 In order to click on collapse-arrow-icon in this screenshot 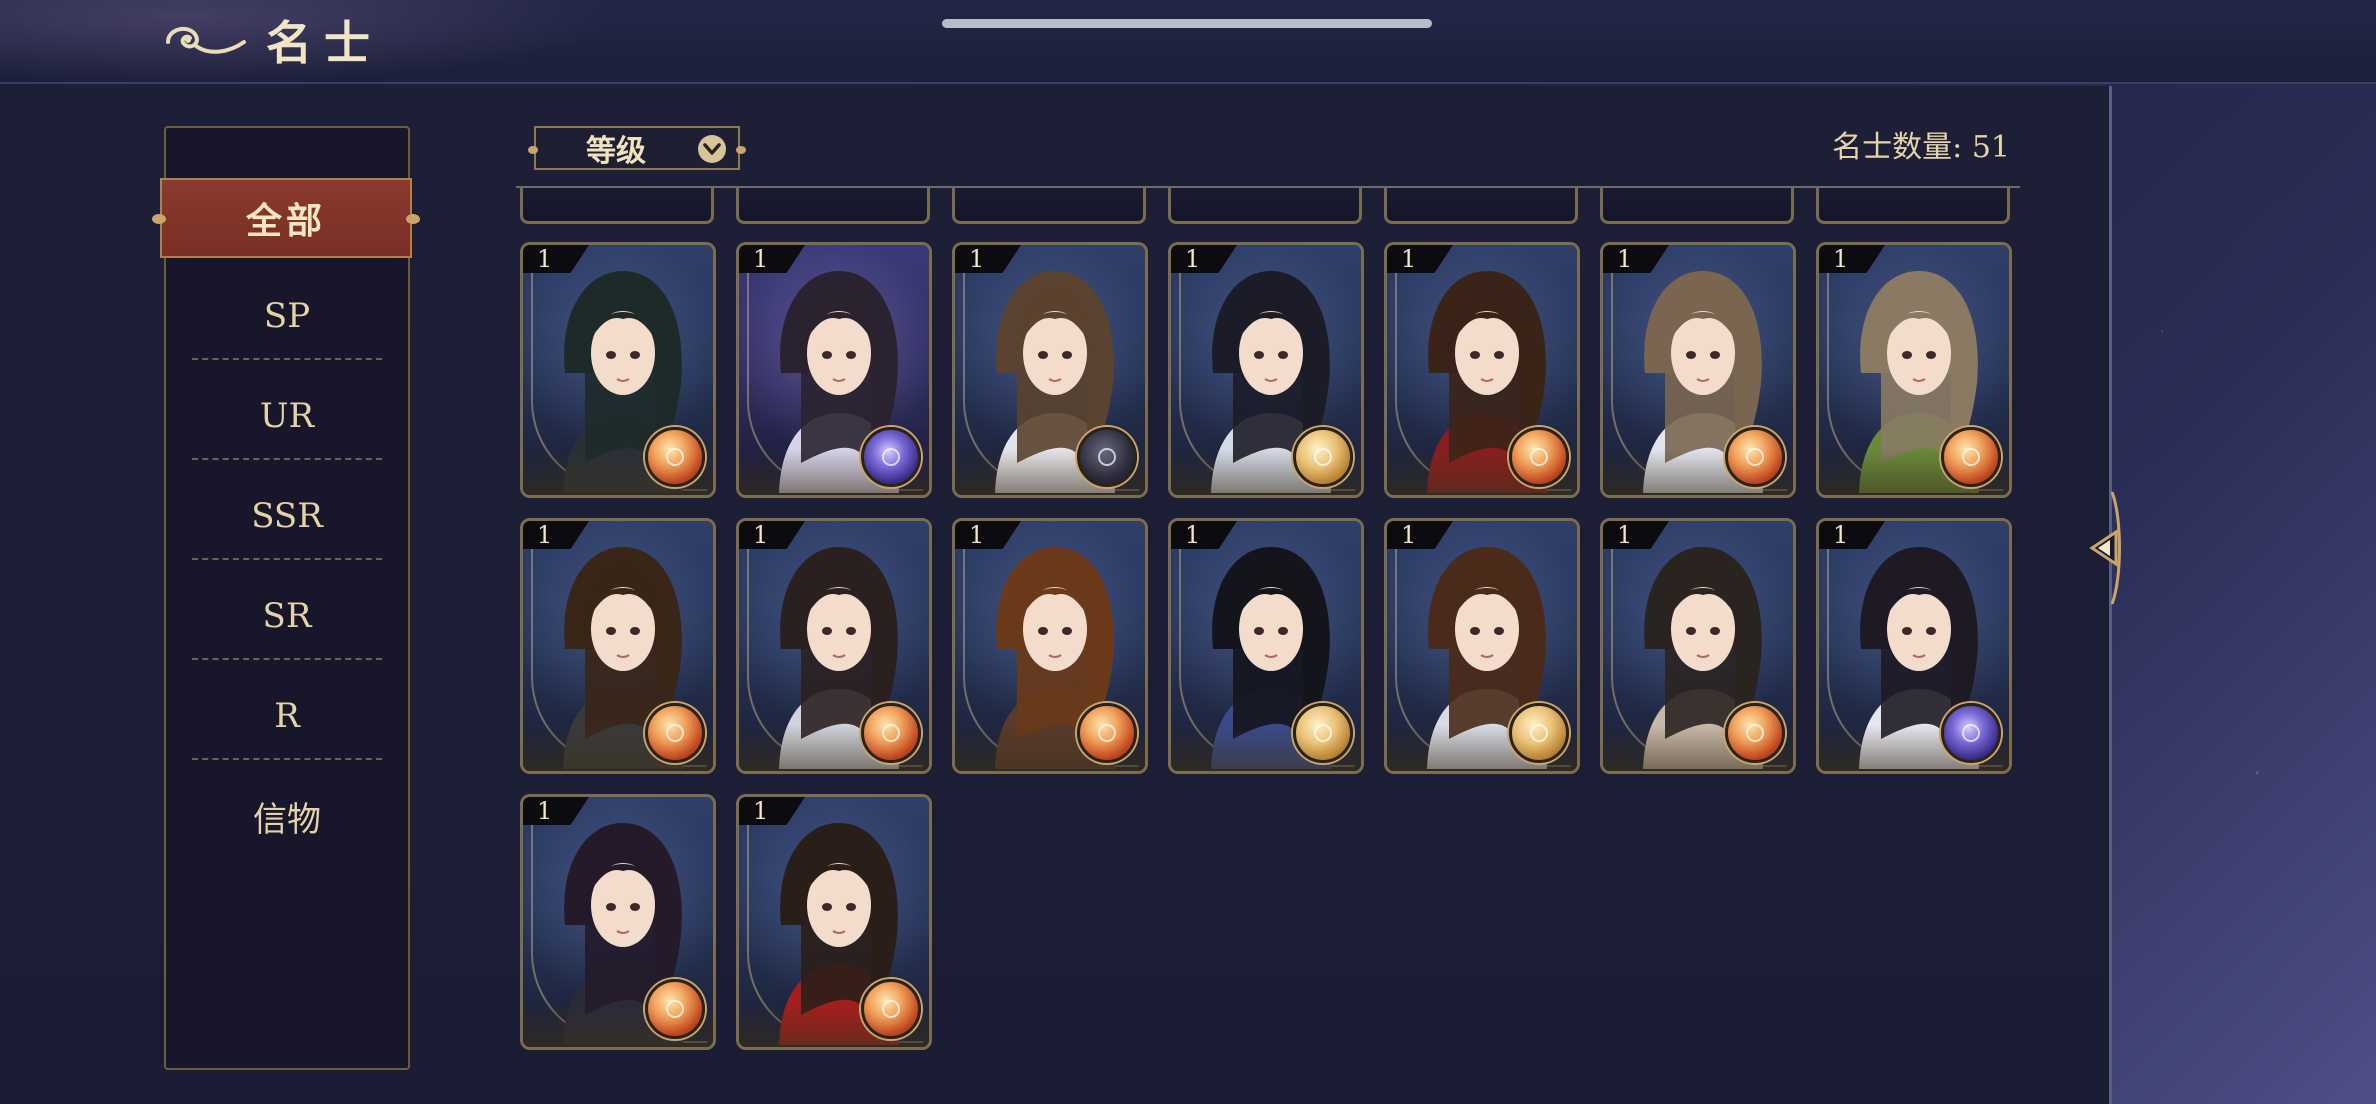, I will do `click(2104, 548)`.